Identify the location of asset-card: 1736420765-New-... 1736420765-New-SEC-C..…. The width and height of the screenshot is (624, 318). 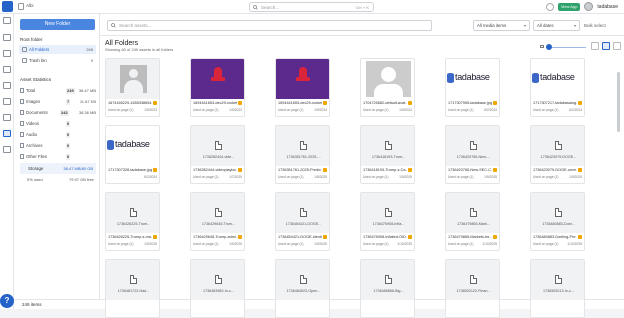
(472, 154).